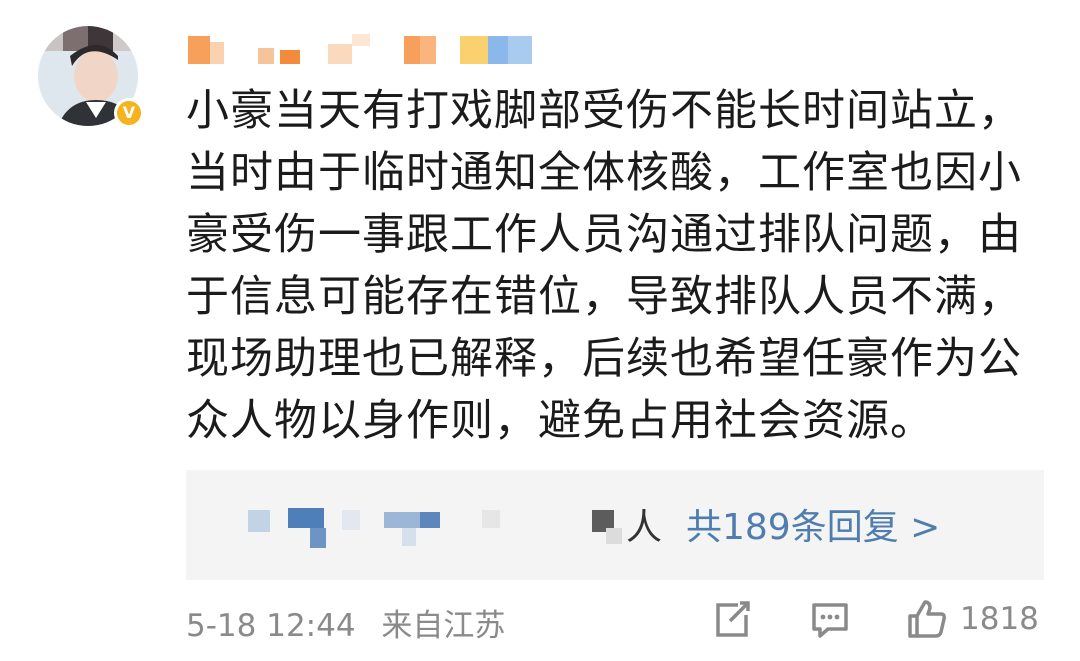 This screenshot has height=661, width=1080. What do you see at coordinates (644, 527) in the screenshot?
I see `reply-people-label: 人` at bounding box center [644, 527].